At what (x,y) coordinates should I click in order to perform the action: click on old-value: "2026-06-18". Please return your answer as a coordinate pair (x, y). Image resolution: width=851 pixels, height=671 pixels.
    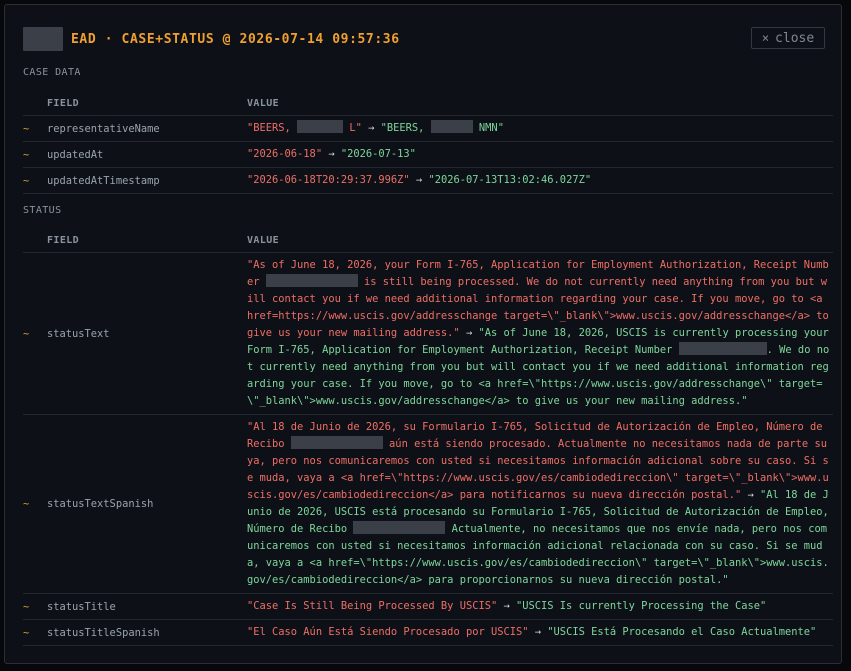
    Looking at the image, I should click on (285, 154).